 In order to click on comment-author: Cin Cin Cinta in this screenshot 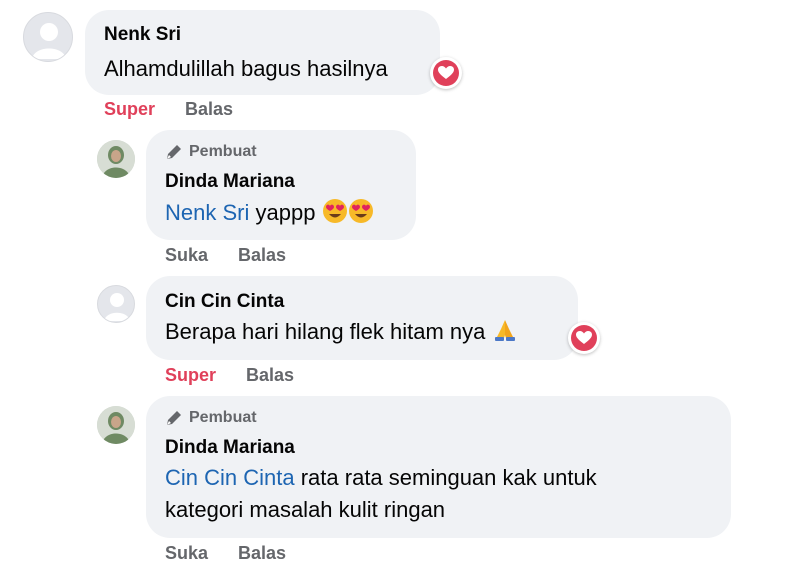, I will do `click(224, 302)`.